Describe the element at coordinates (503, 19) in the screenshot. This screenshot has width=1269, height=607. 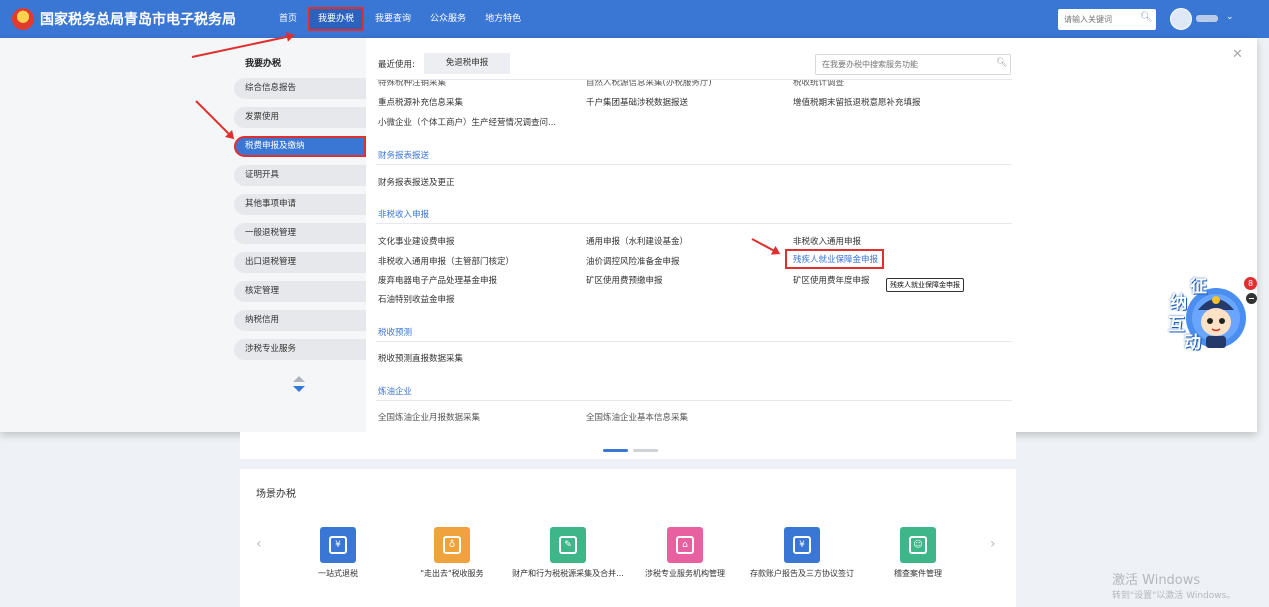
I see `nav-local-features: 地方特色` at that location.